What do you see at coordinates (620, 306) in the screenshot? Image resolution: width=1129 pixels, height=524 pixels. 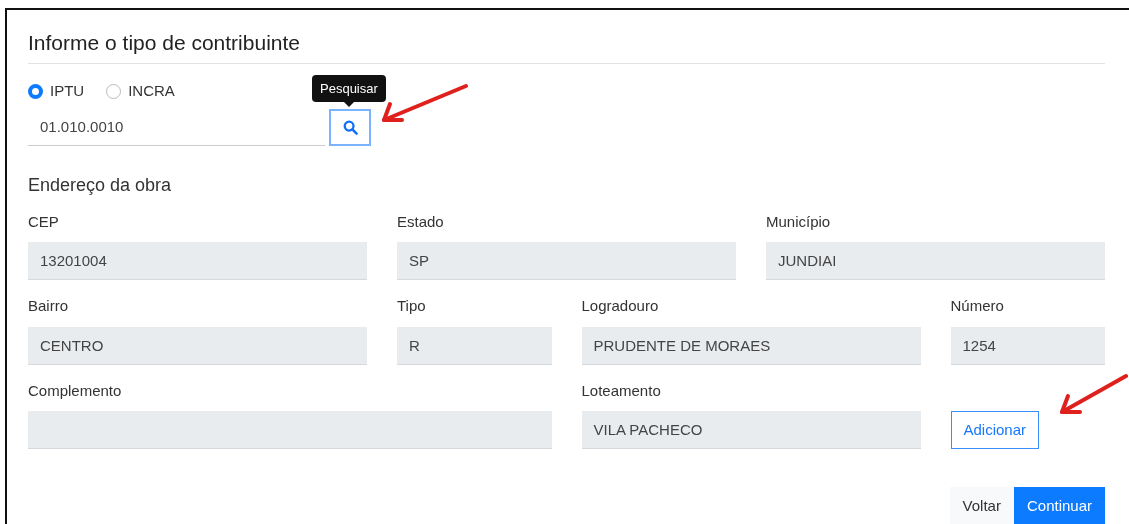 I see `field-label: Logradouro` at bounding box center [620, 306].